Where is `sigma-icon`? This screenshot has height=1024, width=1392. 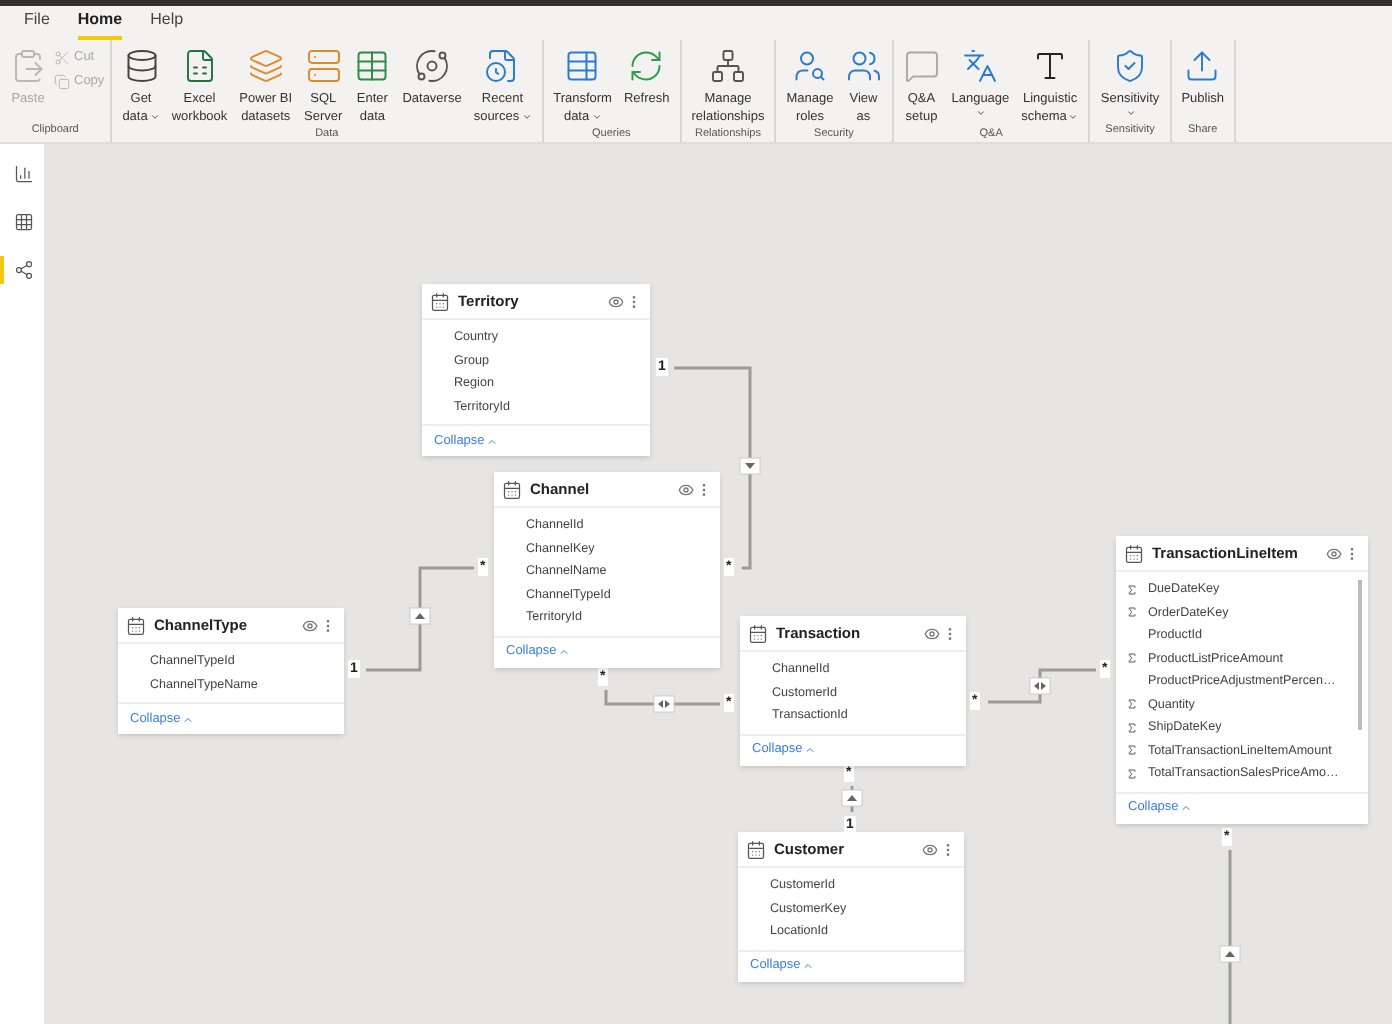 sigma-icon is located at coordinates (1132, 658).